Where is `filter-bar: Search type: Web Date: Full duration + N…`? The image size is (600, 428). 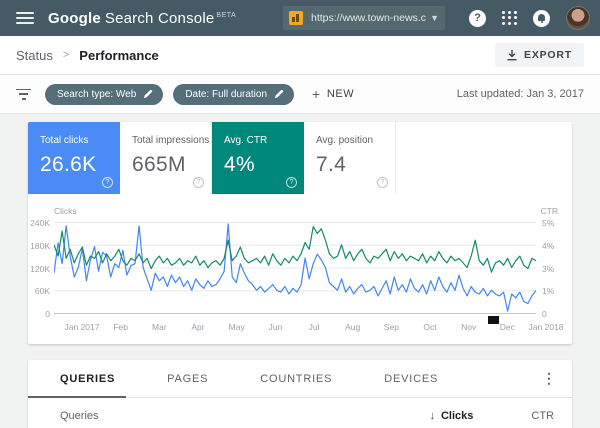
filter-bar: Search type: Web Date: Full duration + N… is located at coordinates (300, 94).